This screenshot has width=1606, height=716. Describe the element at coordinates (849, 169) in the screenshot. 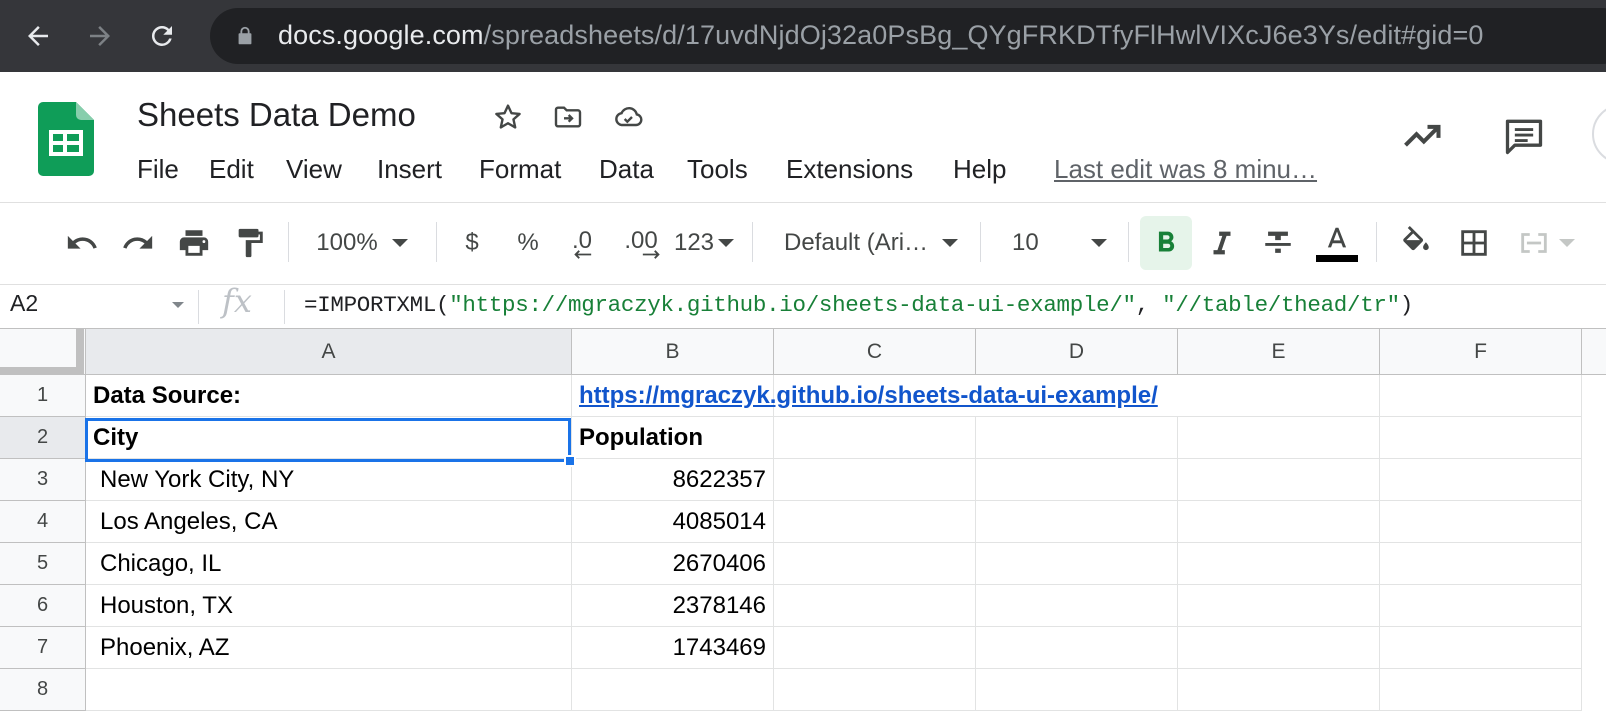

I see `menu-extensions: Extensions` at that location.